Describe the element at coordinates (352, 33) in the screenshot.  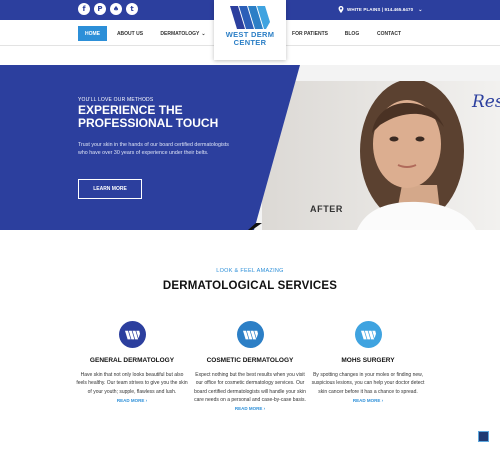
I see `nav-blog: BLOG` at that location.